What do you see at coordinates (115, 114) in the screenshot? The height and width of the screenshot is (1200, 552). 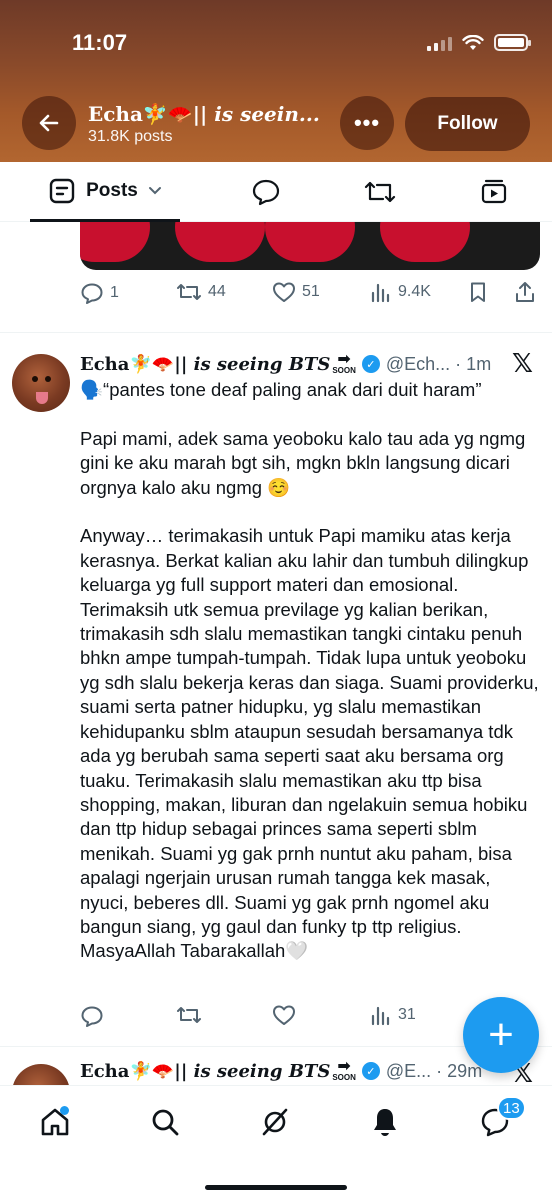 I see `profile-name-text: Echa` at bounding box center [115, 114].